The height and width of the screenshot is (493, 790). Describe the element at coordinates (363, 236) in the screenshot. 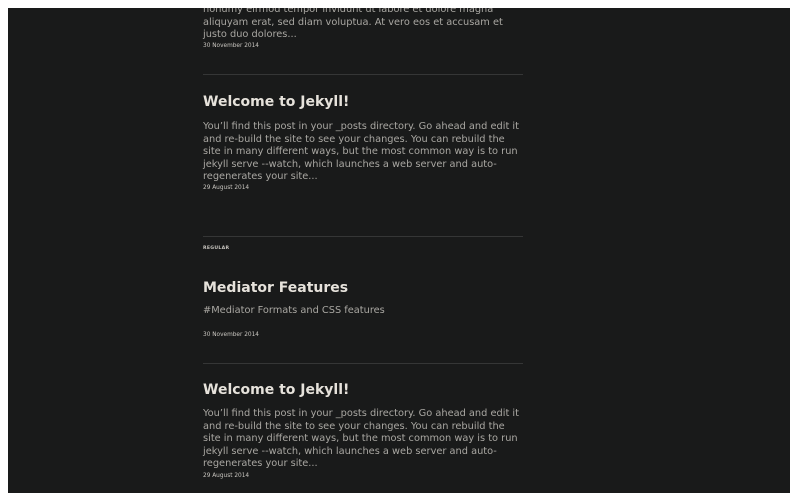

I see `section-divider` at that location.